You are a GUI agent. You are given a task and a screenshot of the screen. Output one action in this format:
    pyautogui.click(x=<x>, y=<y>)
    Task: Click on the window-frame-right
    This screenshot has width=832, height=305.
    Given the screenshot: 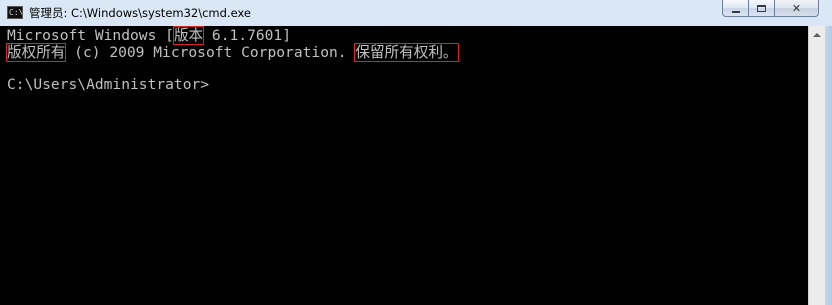 What is the action you would take?
    pyautogui.click(x=828, y=165)
    